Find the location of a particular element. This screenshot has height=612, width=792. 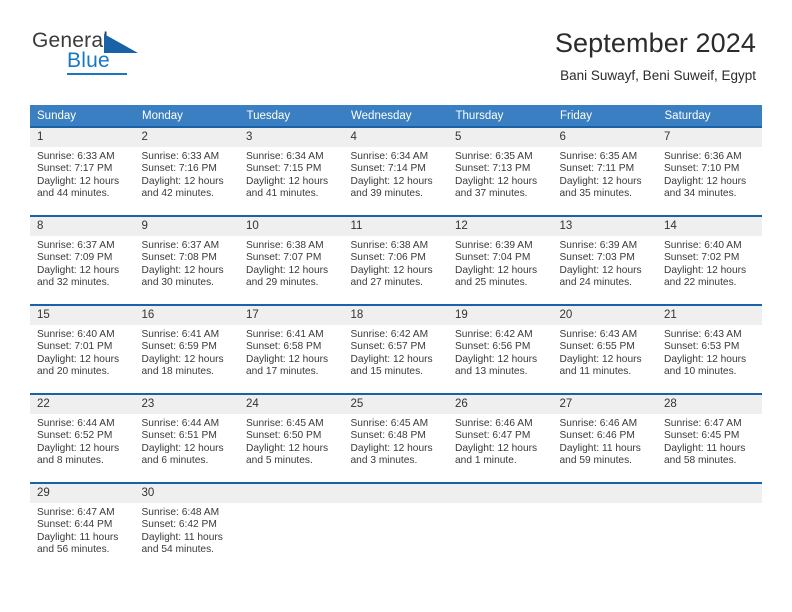

generalblue-logo: General Blue is located at coordinates (92, 54).